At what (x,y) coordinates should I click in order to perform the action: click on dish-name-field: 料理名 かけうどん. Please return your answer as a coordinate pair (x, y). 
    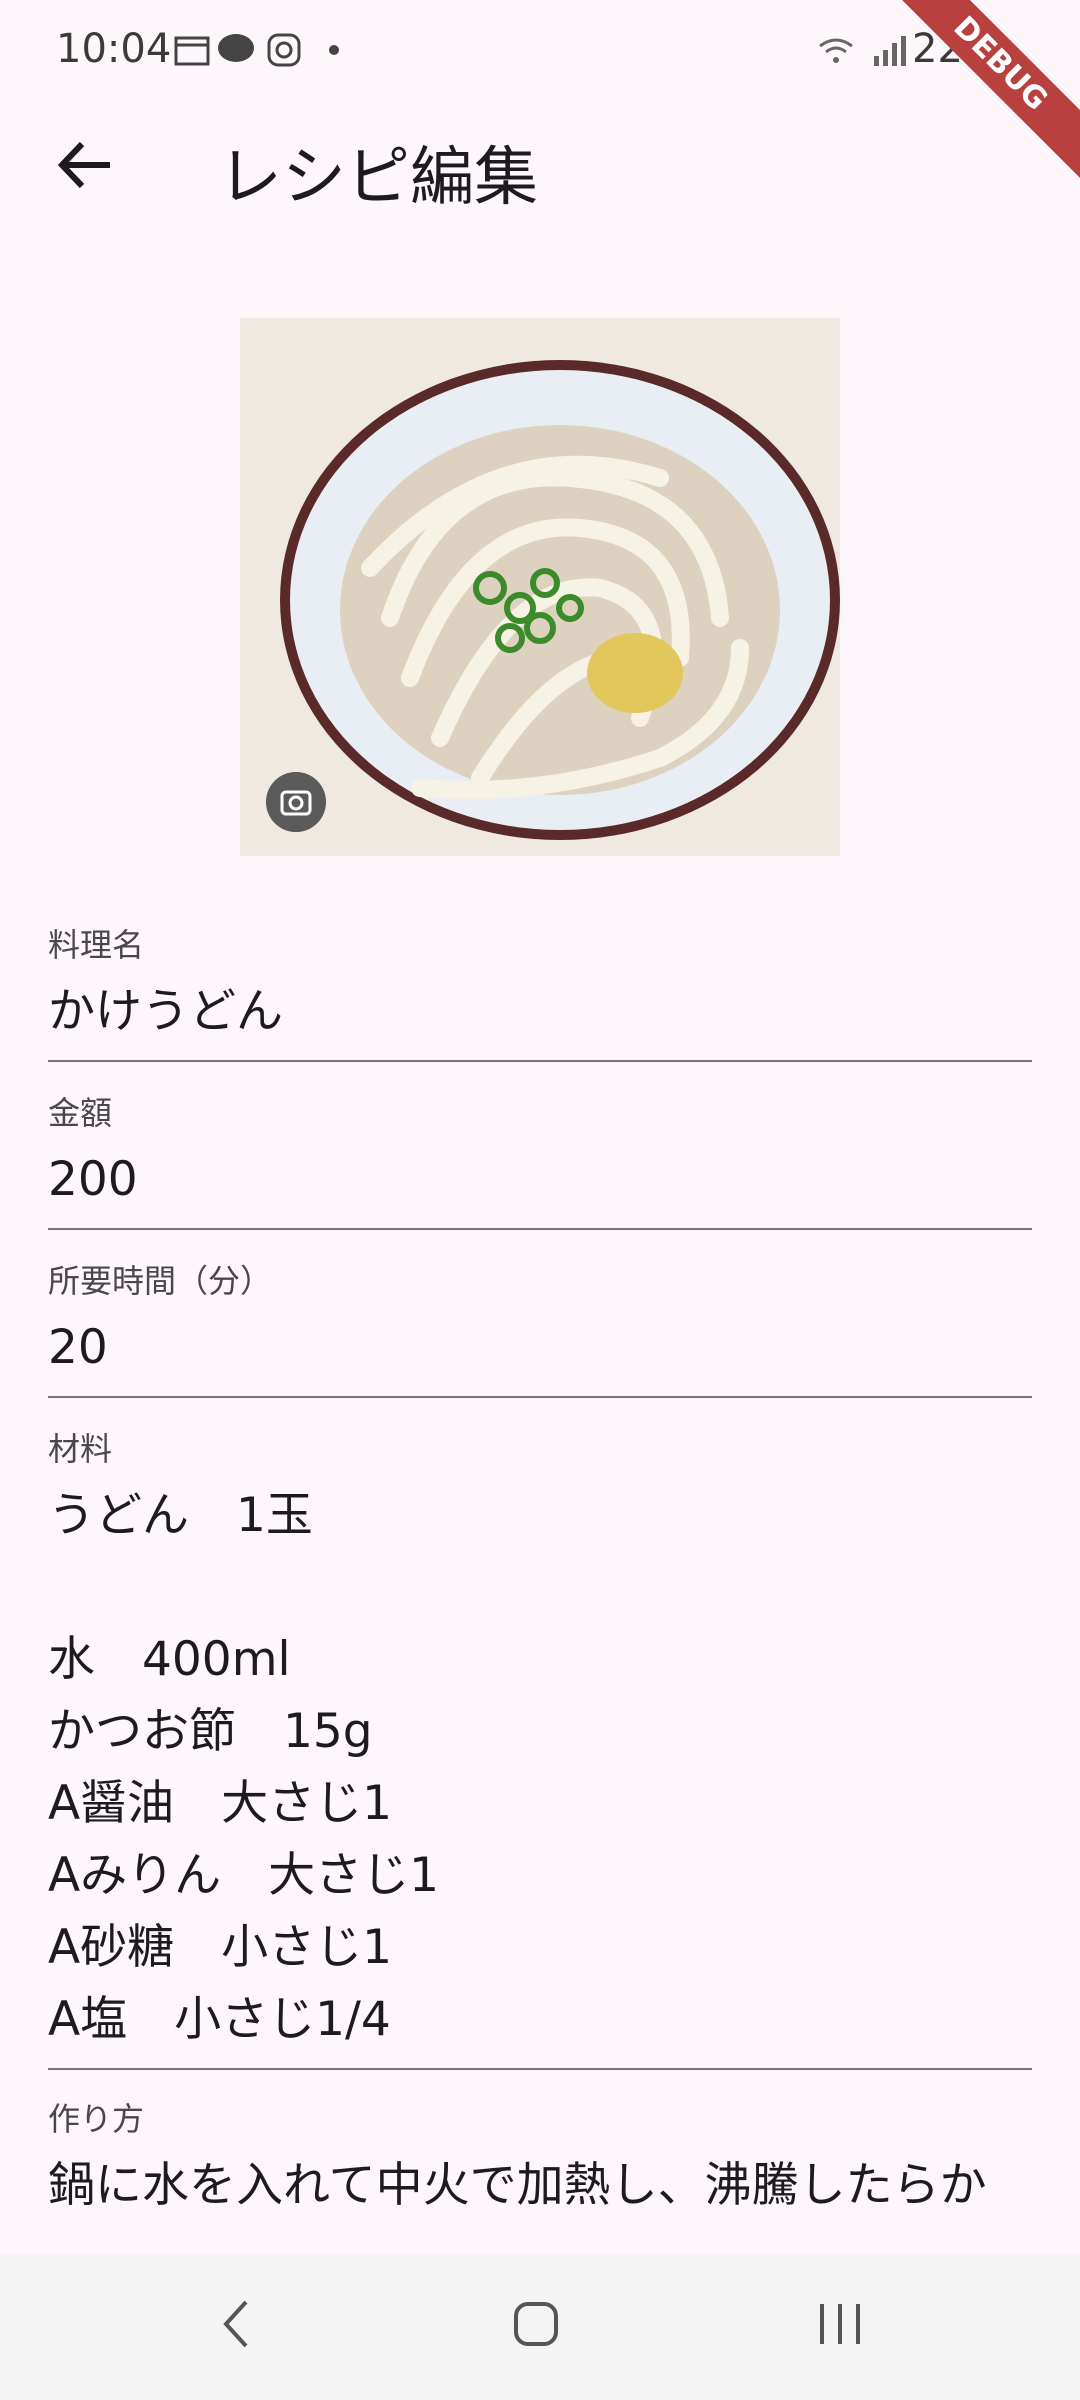
    Looking at the image, I should click on (540, 984).